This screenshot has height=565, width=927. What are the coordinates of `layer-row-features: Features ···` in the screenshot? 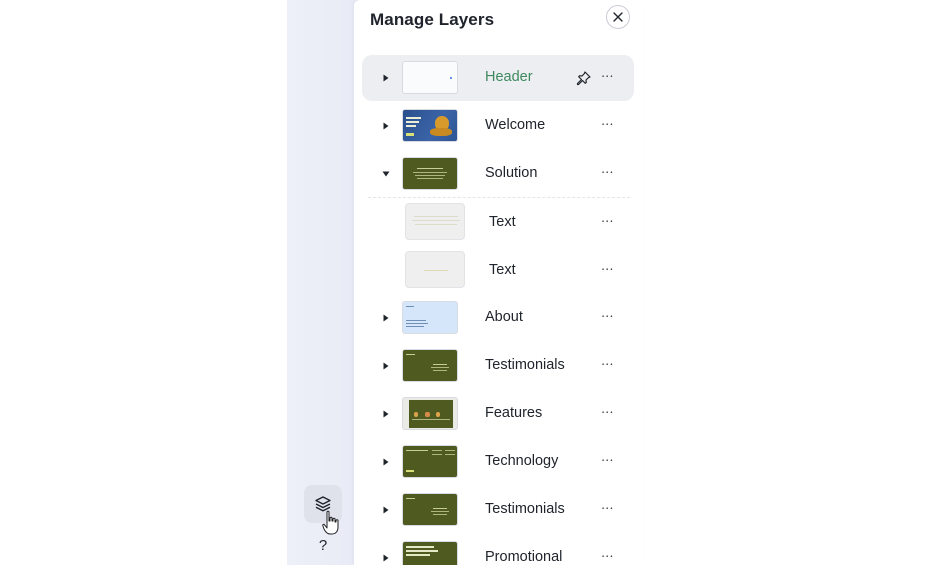 It's located at (498, 414).